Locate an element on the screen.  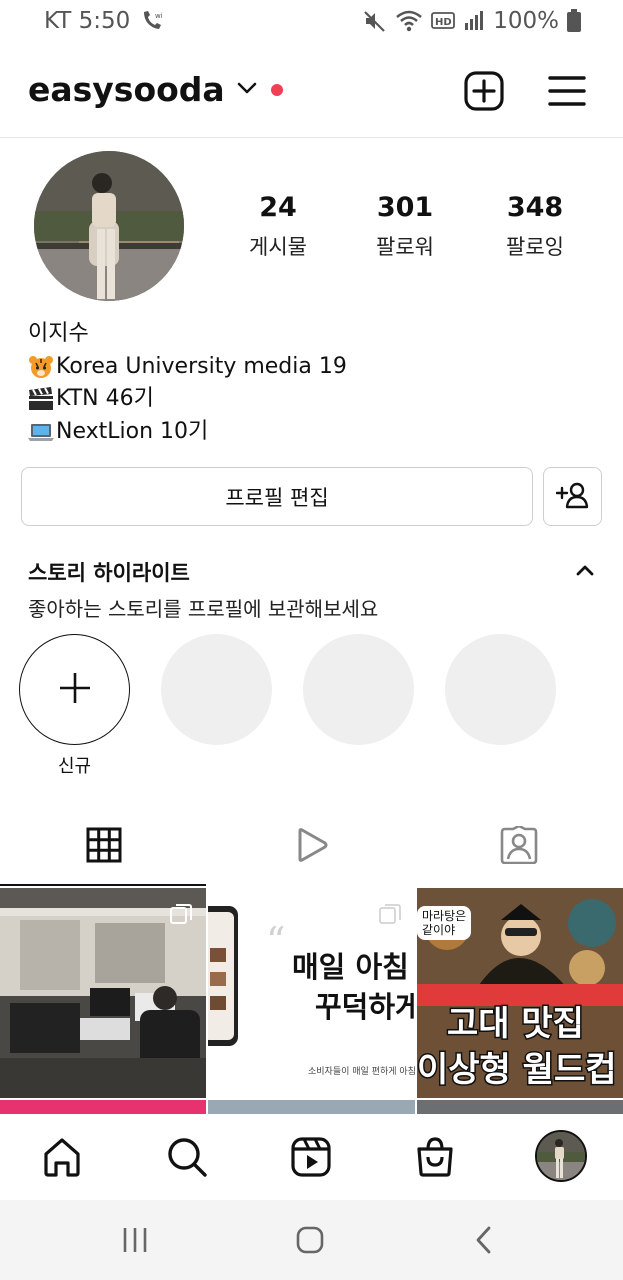
tab-tagged is located at coordinates (518, 847).